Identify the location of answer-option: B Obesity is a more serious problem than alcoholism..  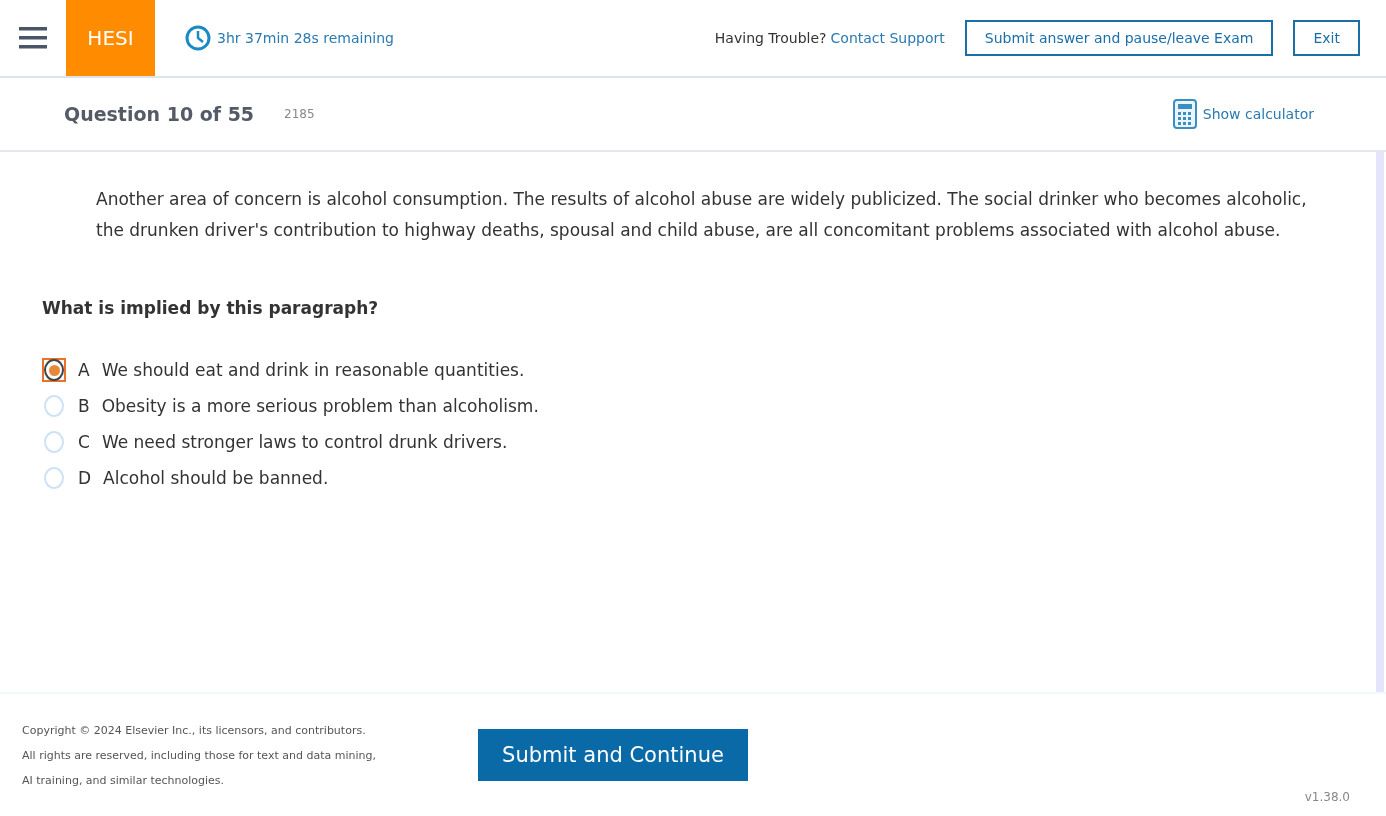
(689, 406).